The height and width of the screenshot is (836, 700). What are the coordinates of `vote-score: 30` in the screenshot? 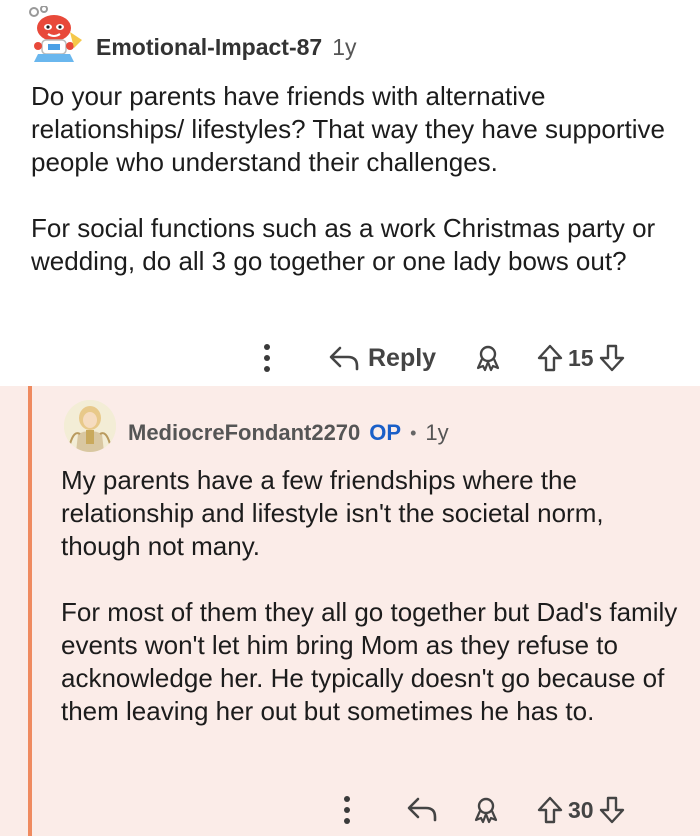 It's located at (581, 809).